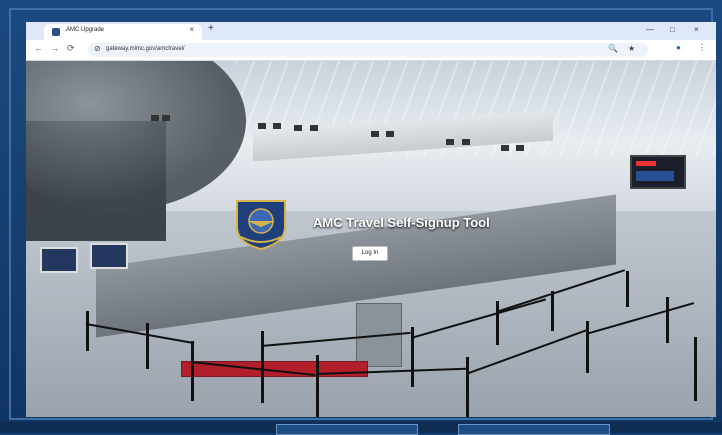 The width and height of the screenshot is (722, 435). What do you see at coordinates (696, 30) in the screenshot?
I see `close-window-icon: ×` at bounding box center [696, 30].